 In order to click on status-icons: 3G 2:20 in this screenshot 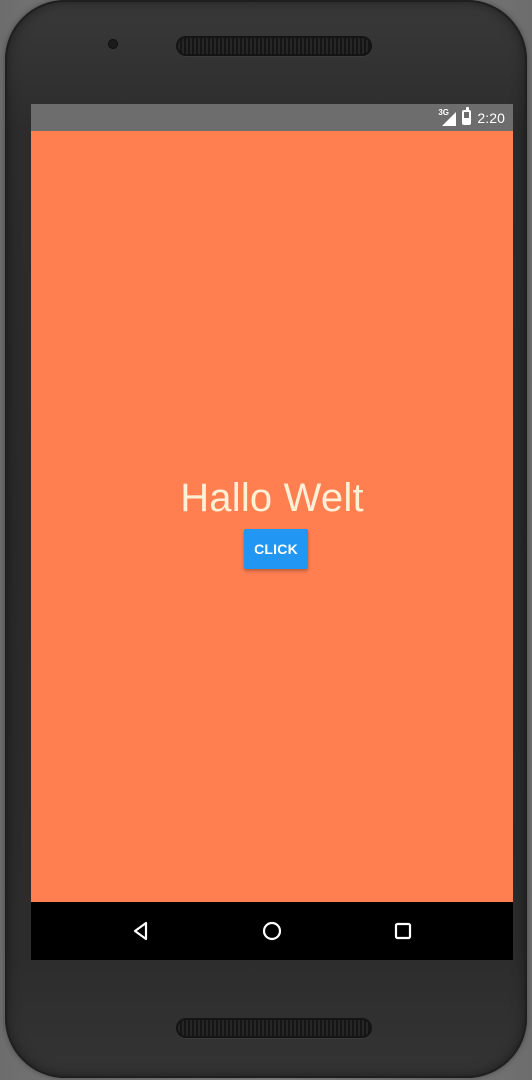, I will do `click(471, 117)`.